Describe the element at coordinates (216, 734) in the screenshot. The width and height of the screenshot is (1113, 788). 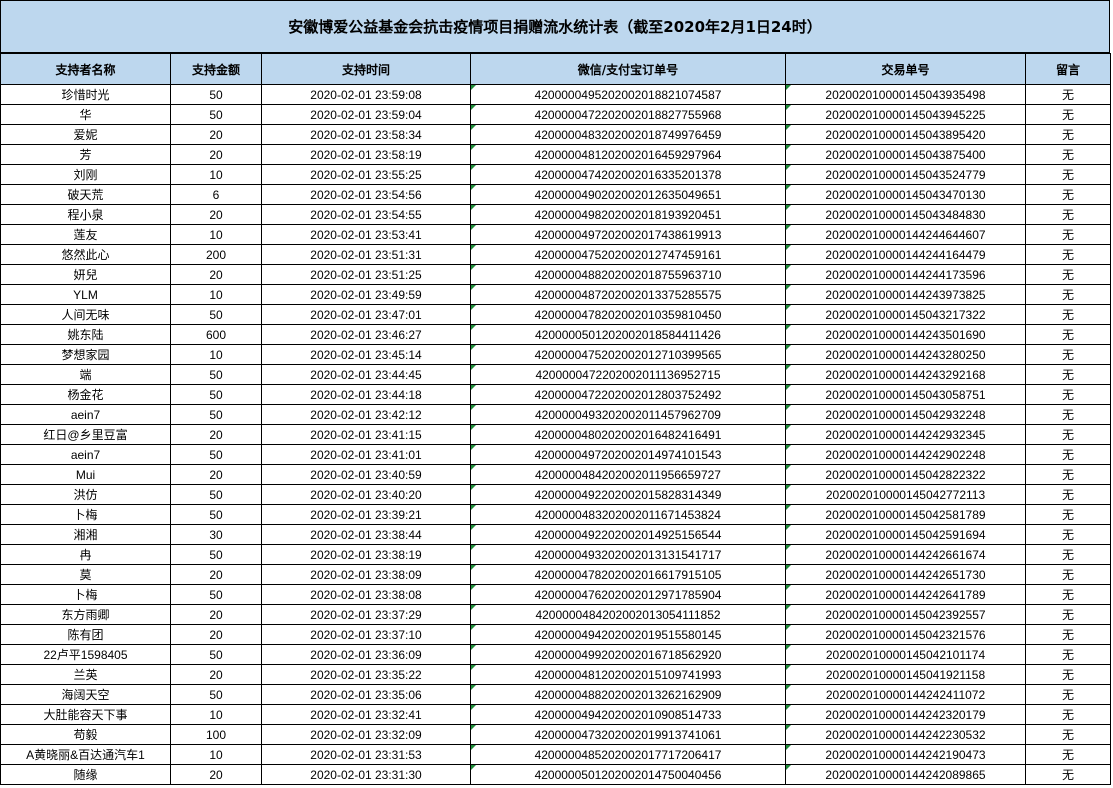
I see `amount-cell: 100` at that location.